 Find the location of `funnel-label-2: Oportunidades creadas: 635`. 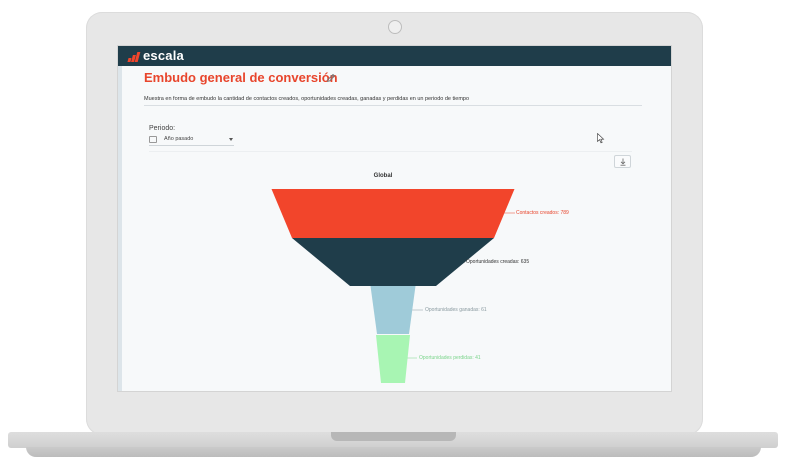

funnel-label-2: Oportunidades creadas: 635 is located at coordinates (498, 262).